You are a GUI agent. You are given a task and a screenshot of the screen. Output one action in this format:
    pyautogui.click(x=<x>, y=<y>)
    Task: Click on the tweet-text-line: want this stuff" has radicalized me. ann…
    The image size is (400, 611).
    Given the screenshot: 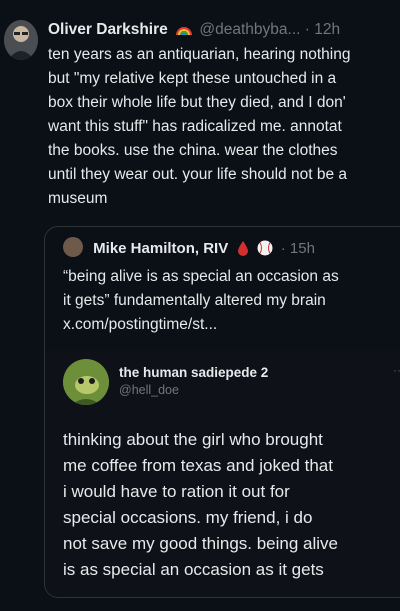 What is the action you would take?
    pyautogui.click(x=195, y=126)
    